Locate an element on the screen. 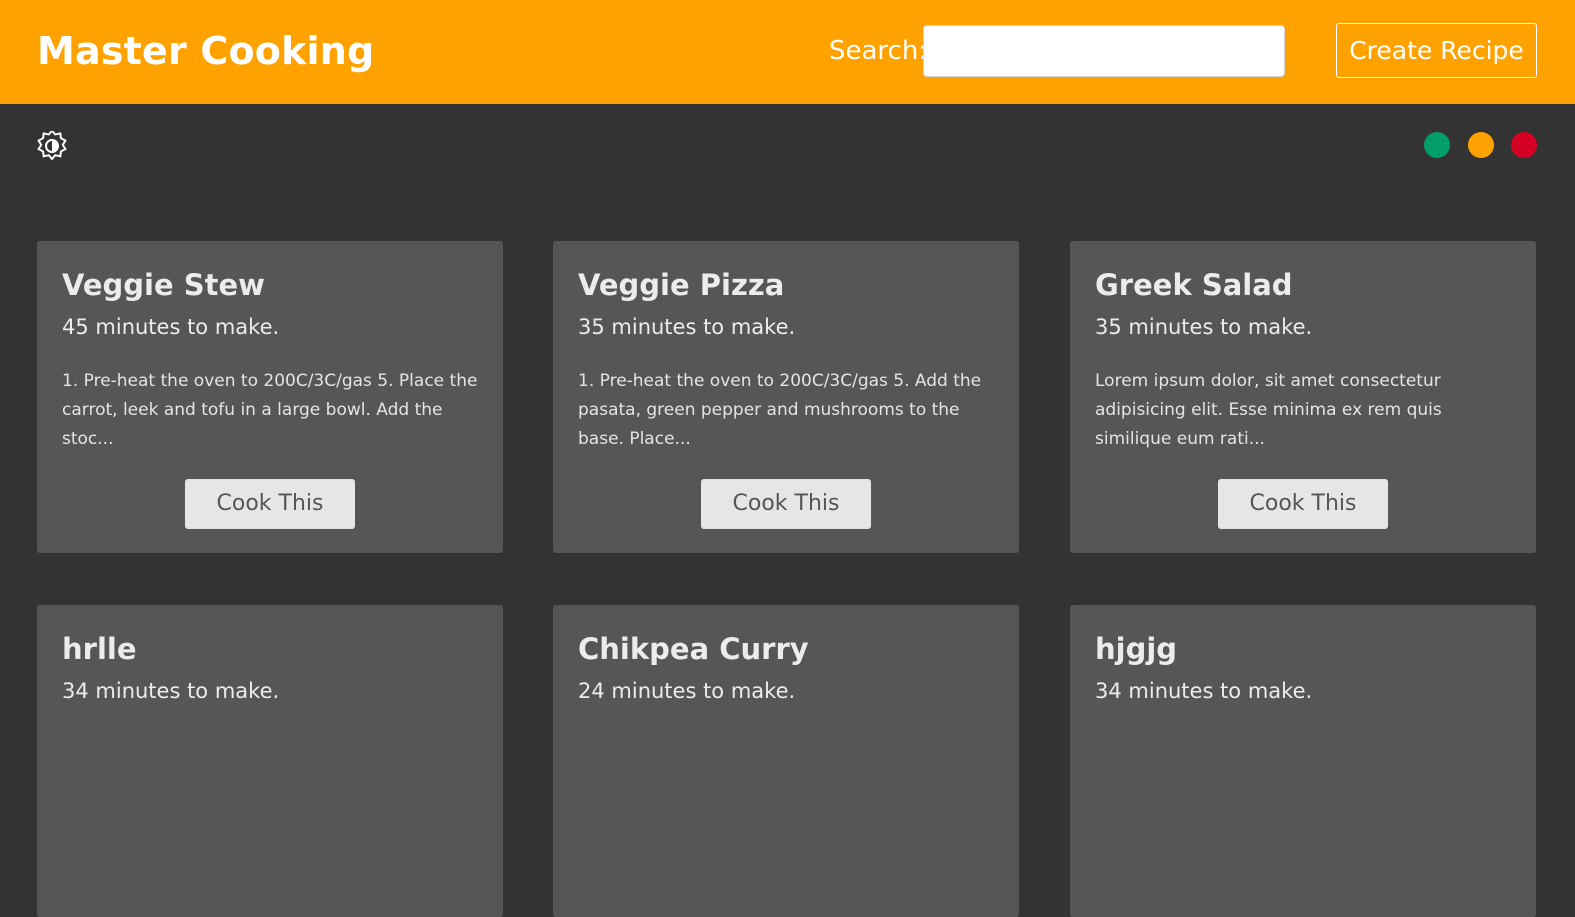 The width and height of the screenshot is (1575, 917). search-input is located at coordinates (1104, 51).